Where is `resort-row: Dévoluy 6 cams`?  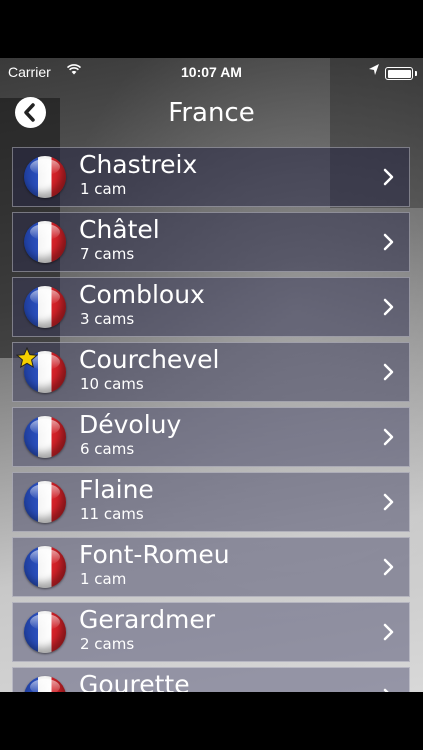 resort-row: Dévoluy 6 cams is located at coordinates (211, 437).